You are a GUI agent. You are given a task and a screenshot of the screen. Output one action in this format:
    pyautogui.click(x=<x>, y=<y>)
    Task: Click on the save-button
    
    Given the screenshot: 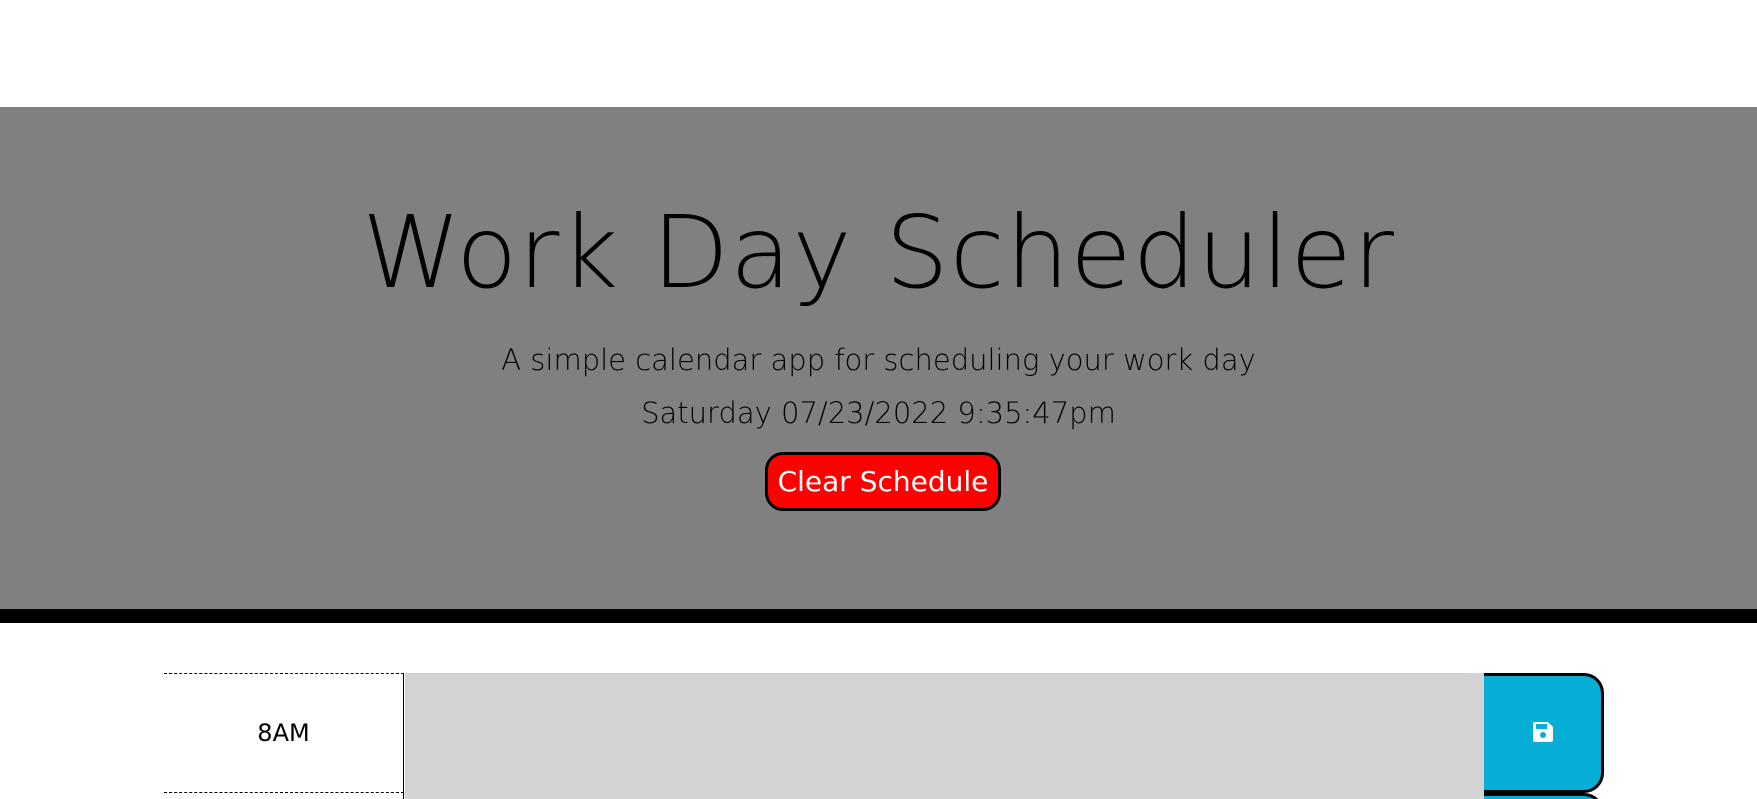 What is the action you would take?
    pyautogui.click(x=1544, y=733)
    